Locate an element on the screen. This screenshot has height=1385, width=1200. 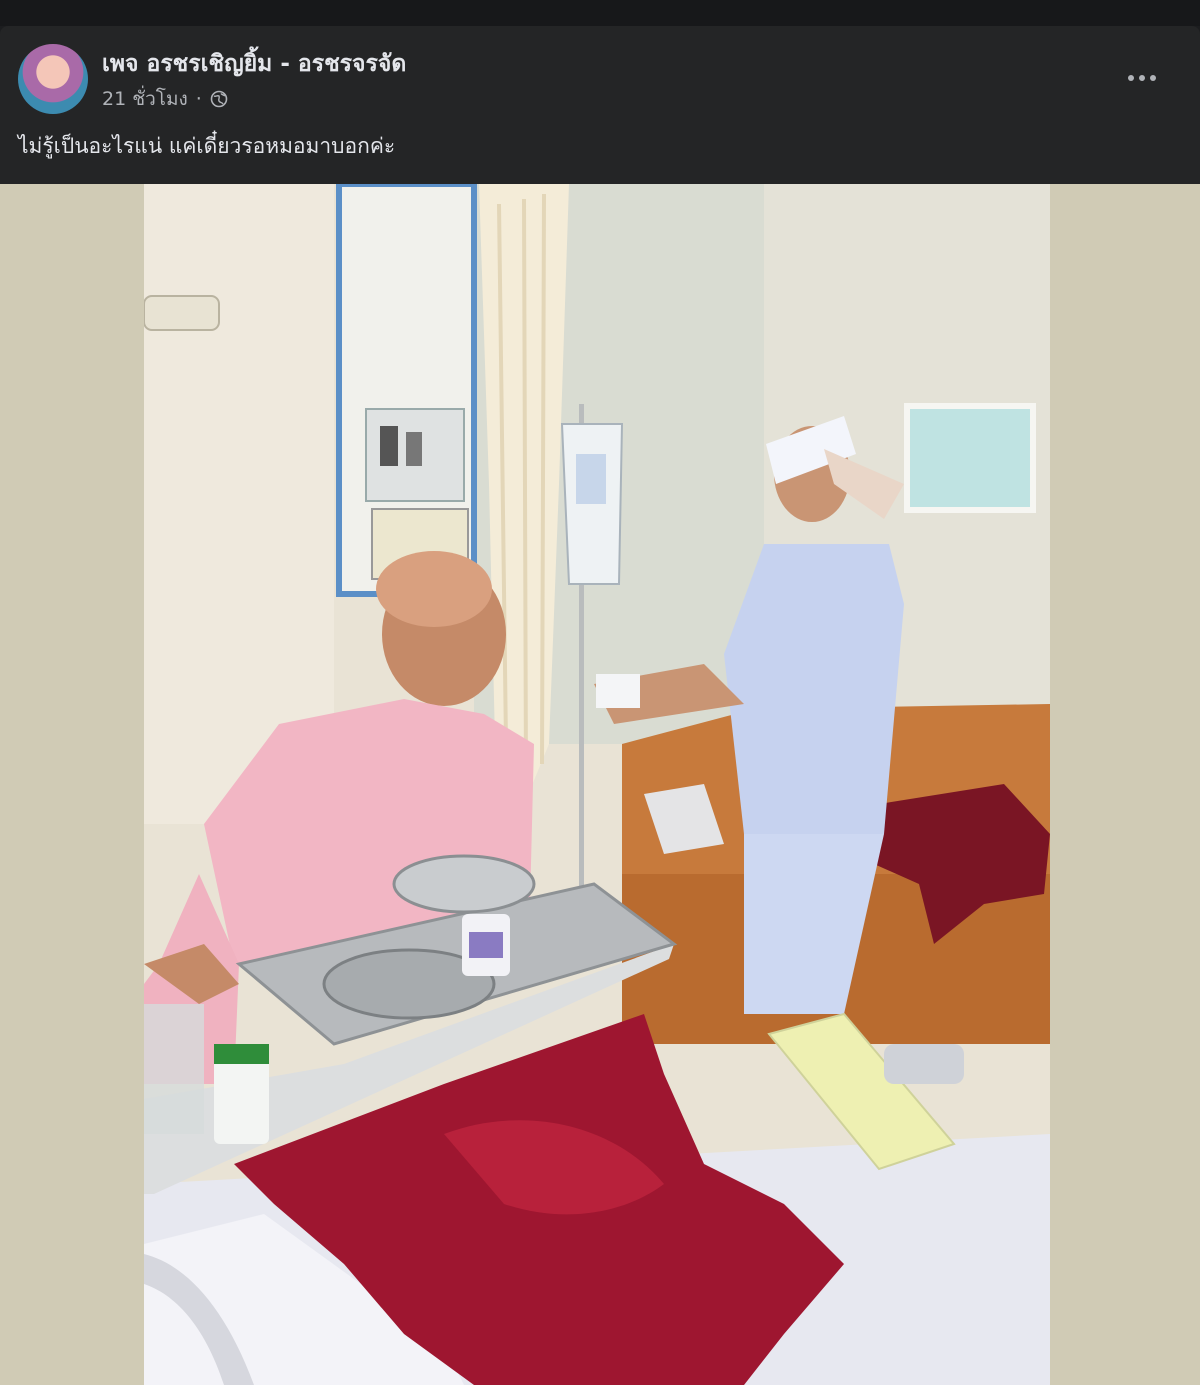
post-caption: ไม่รู้เป็นอะไรแน่ แค่เดี๋ยวรอหมอมาบอกค่ะ is located at coordinates (207, 146).